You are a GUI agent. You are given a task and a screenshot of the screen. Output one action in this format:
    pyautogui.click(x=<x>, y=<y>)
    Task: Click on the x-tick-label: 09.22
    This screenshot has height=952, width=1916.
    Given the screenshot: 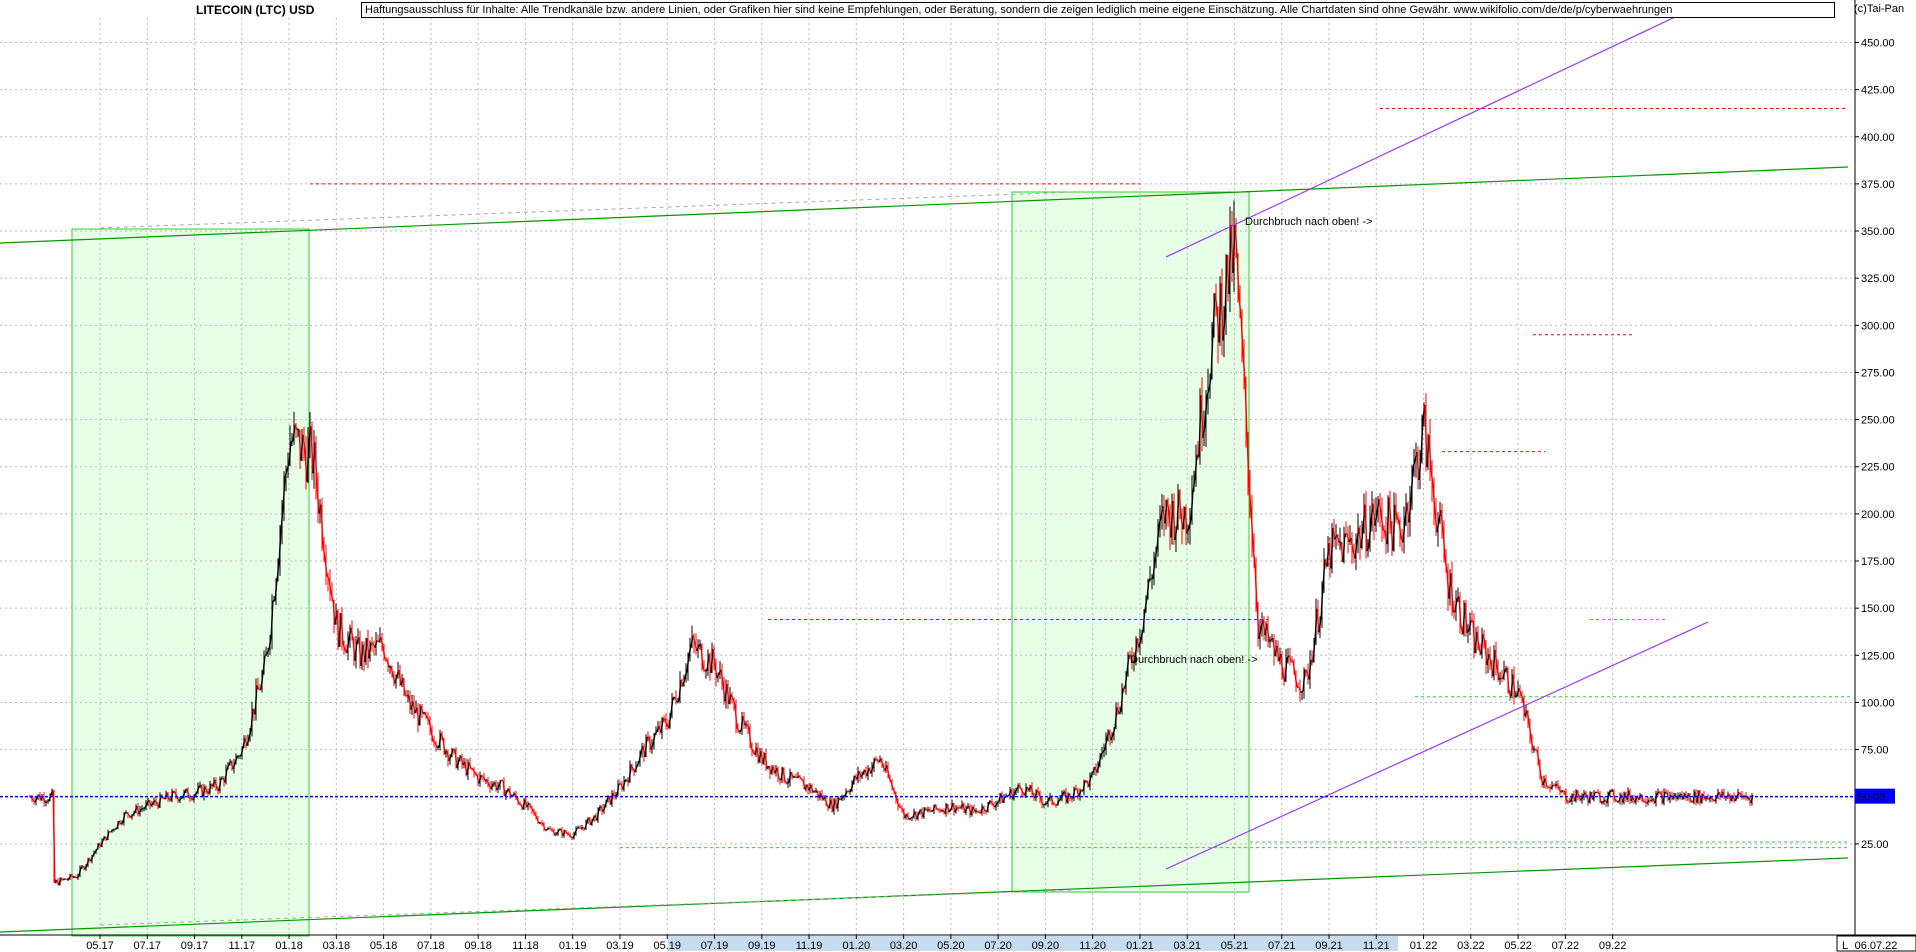 What is the action you would take?
    pyautogui.click(x=1613, y=946)
    